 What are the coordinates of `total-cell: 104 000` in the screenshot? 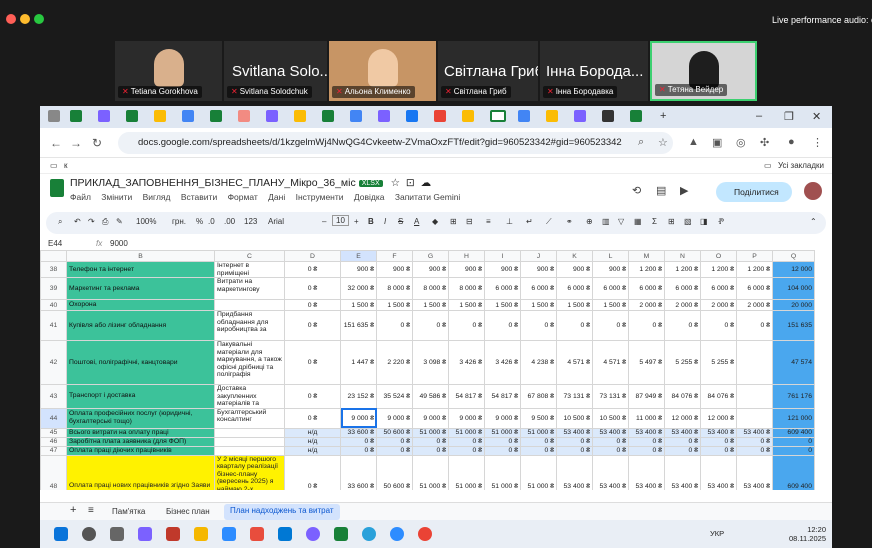 It's located at (793, 288).